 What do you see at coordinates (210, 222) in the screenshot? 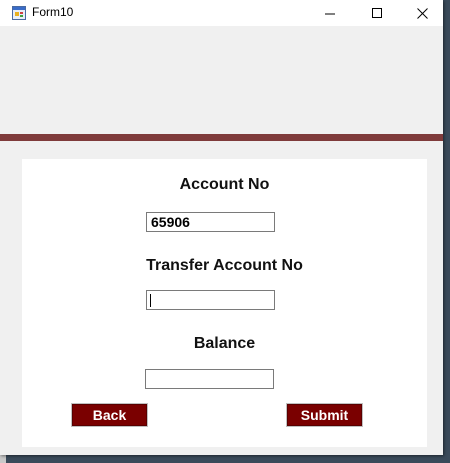
I see `account-no-input: 65906` at bounding box center [210, 222].